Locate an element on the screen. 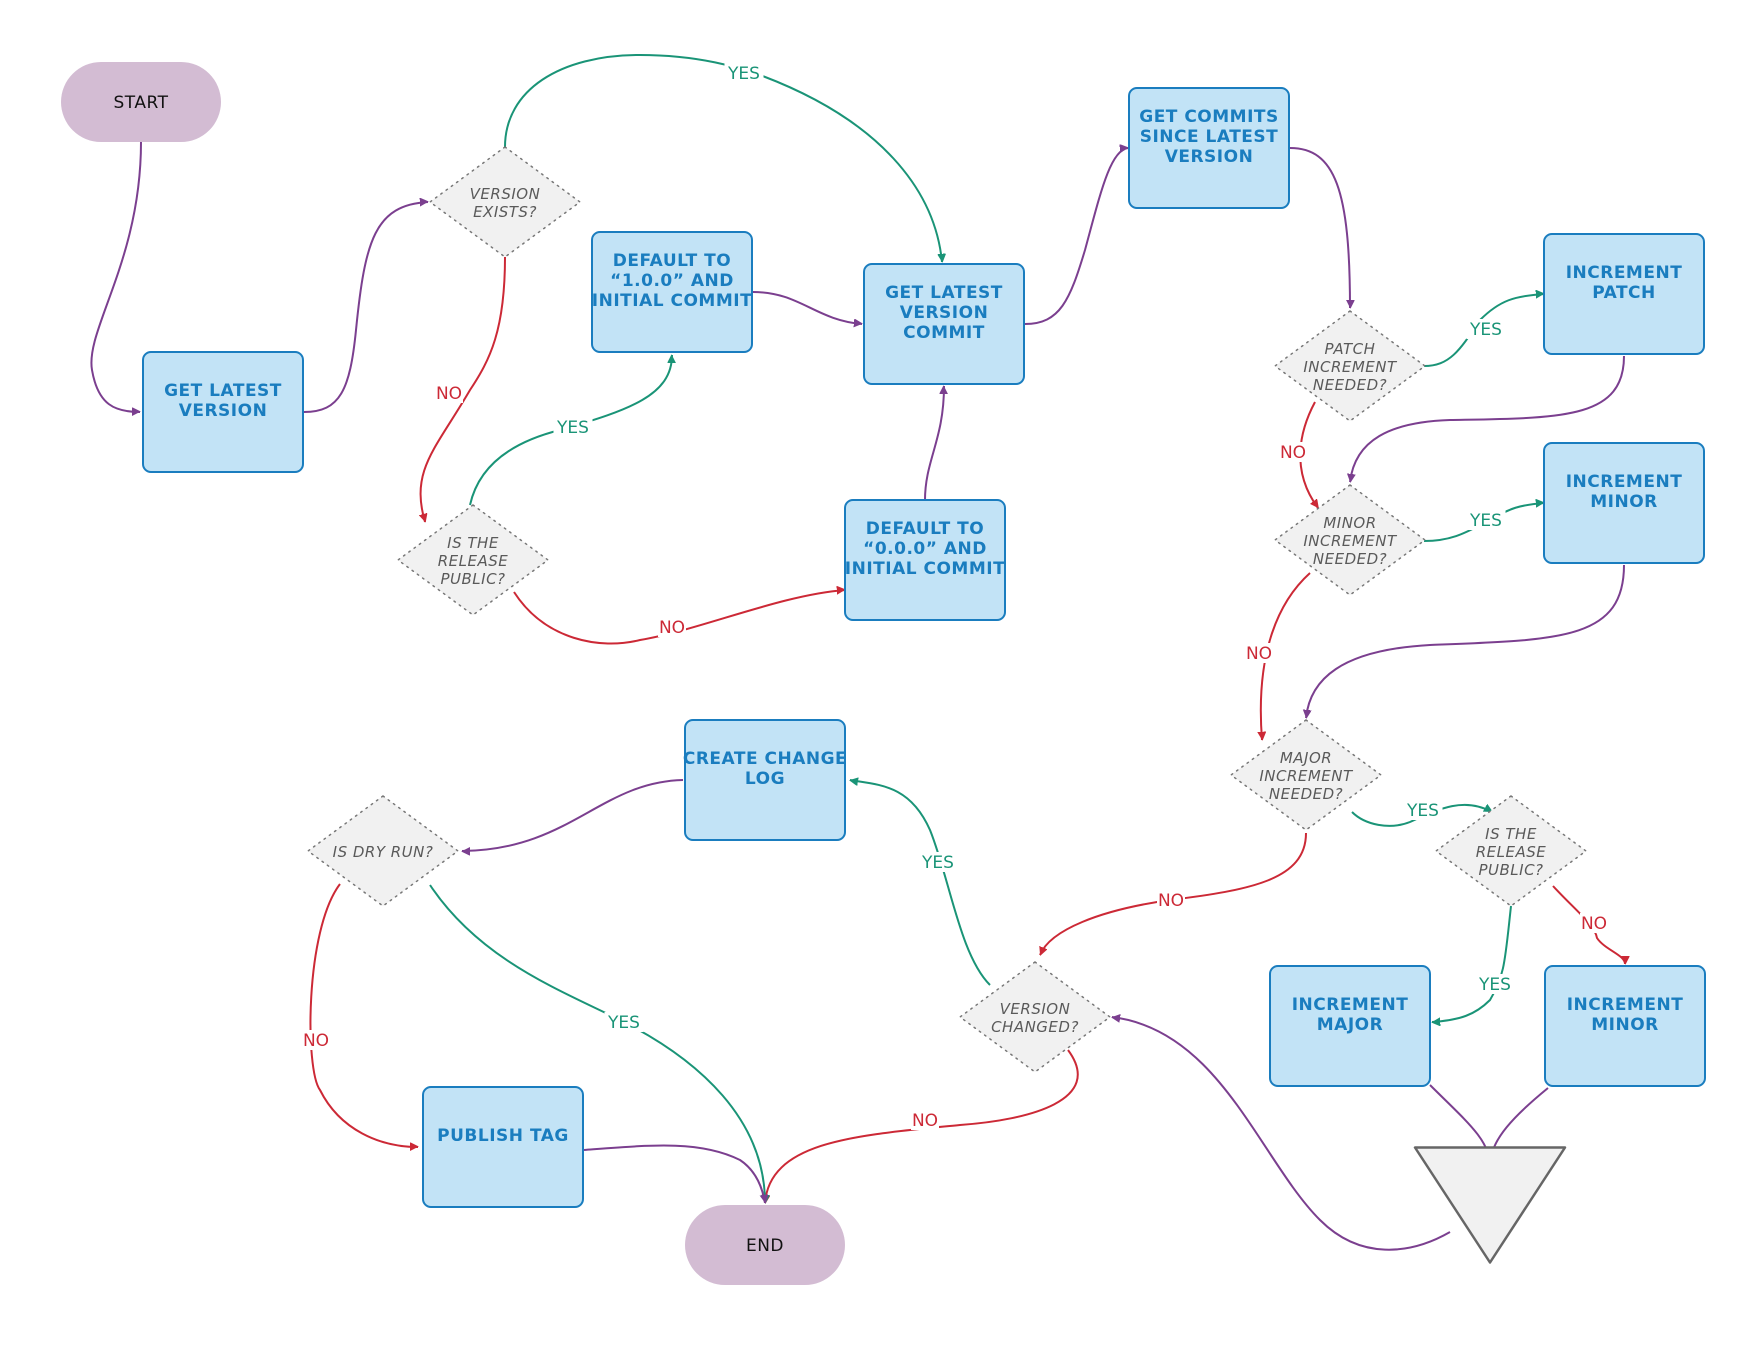 The height and width of the screenshot is (1360, 1760). process-node-get-commits-since: GET COMMITS SINCE LATEST VERSION is located at coordinates (1209, 148).